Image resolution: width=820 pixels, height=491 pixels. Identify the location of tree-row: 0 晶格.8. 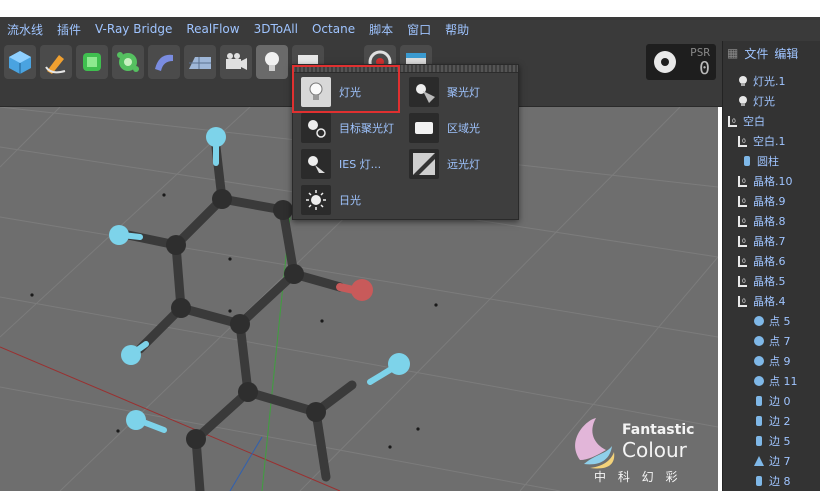
(771, 221).